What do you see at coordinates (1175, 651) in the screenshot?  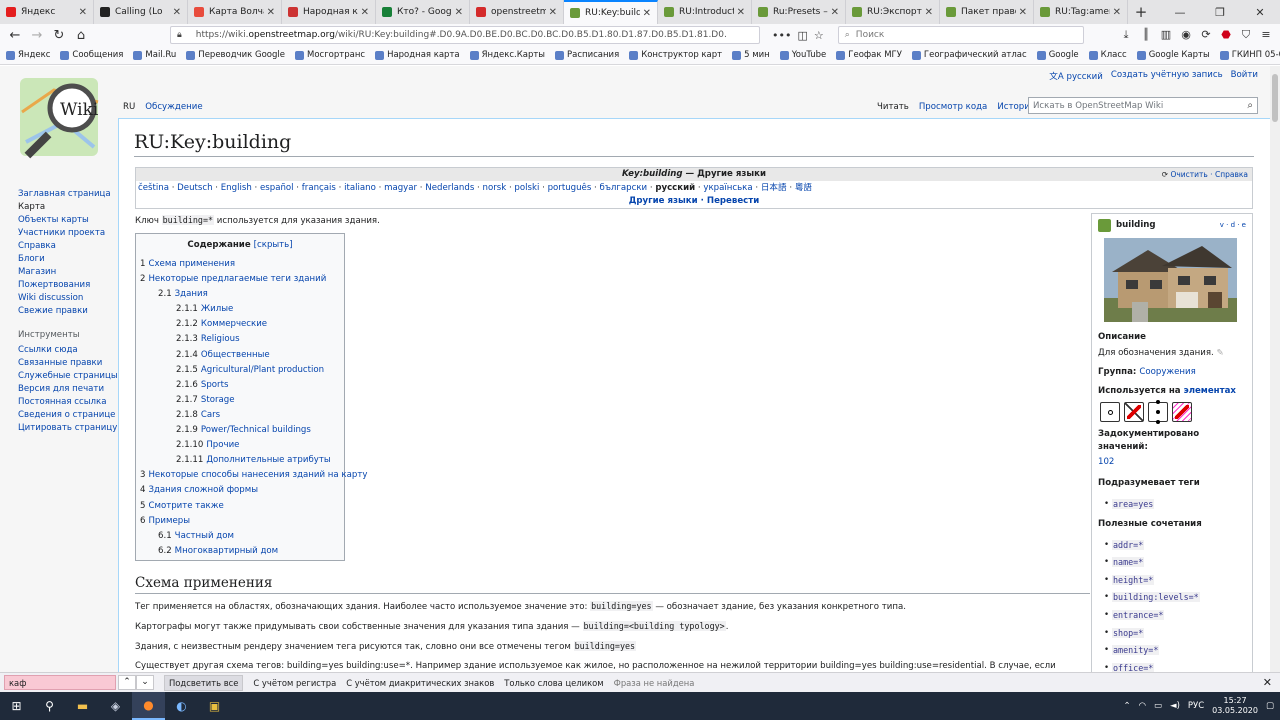 I see `tag-item: amenity=*` at bounding box center [1175, 651].